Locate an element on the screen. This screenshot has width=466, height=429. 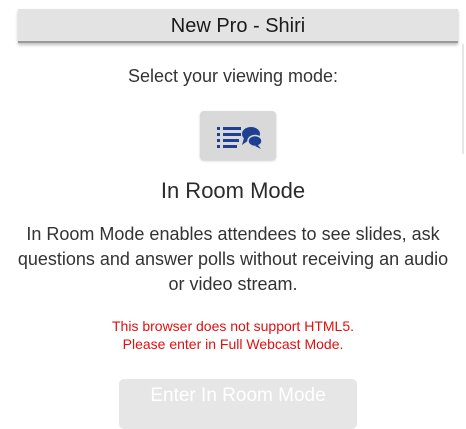
enter-in-room-mode-button: Enter In Room Mode is located at coordinates (238, 404).